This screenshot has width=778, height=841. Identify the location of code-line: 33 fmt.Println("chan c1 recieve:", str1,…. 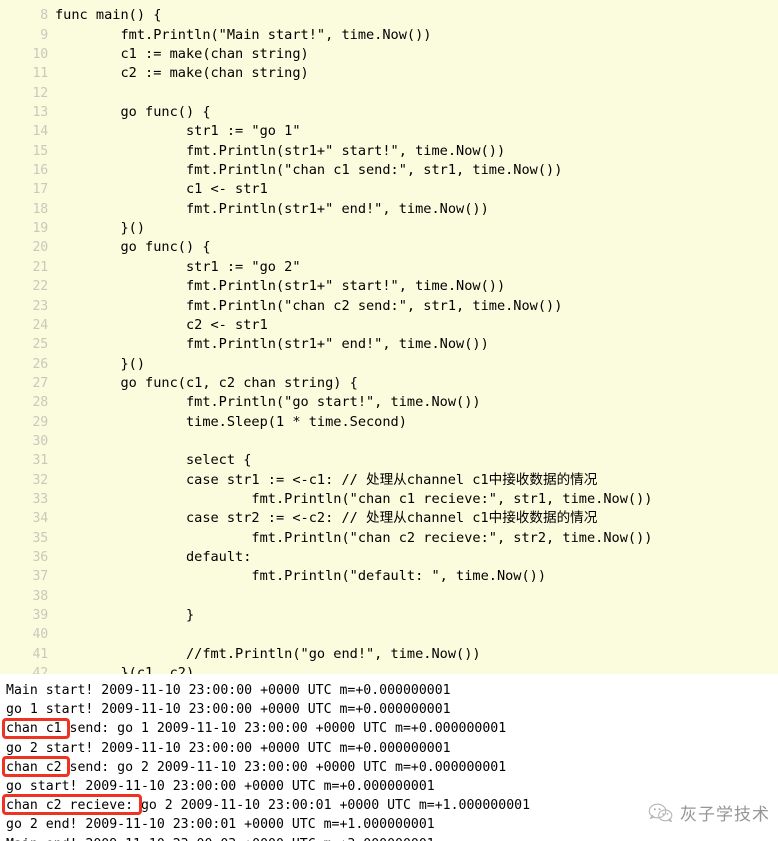
(389, 499).